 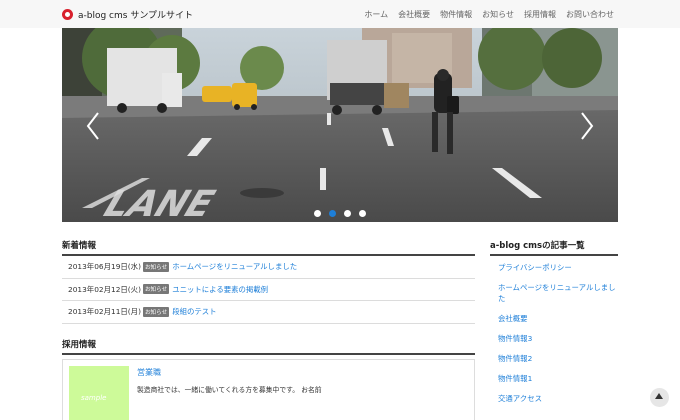 I want to click on job-title-link: 営業職, so click(x=149, y=372).